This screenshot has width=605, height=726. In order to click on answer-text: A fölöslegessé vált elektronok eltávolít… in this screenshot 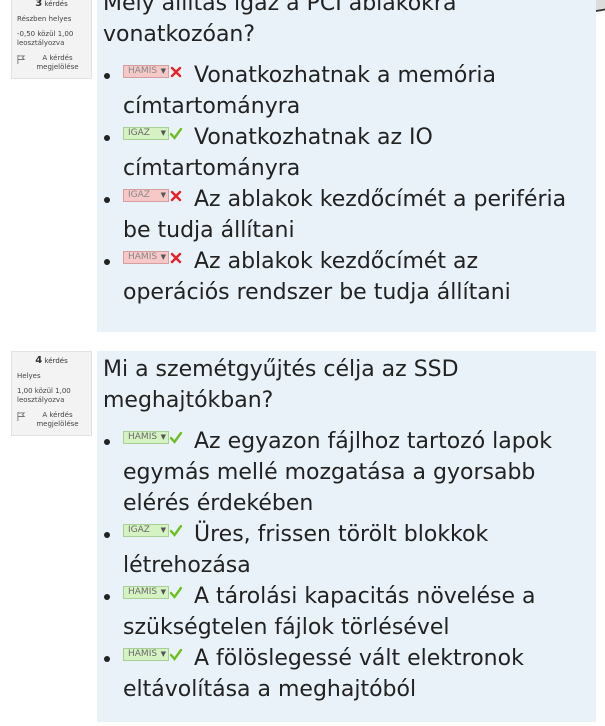, I will do `click(323, 674)`.